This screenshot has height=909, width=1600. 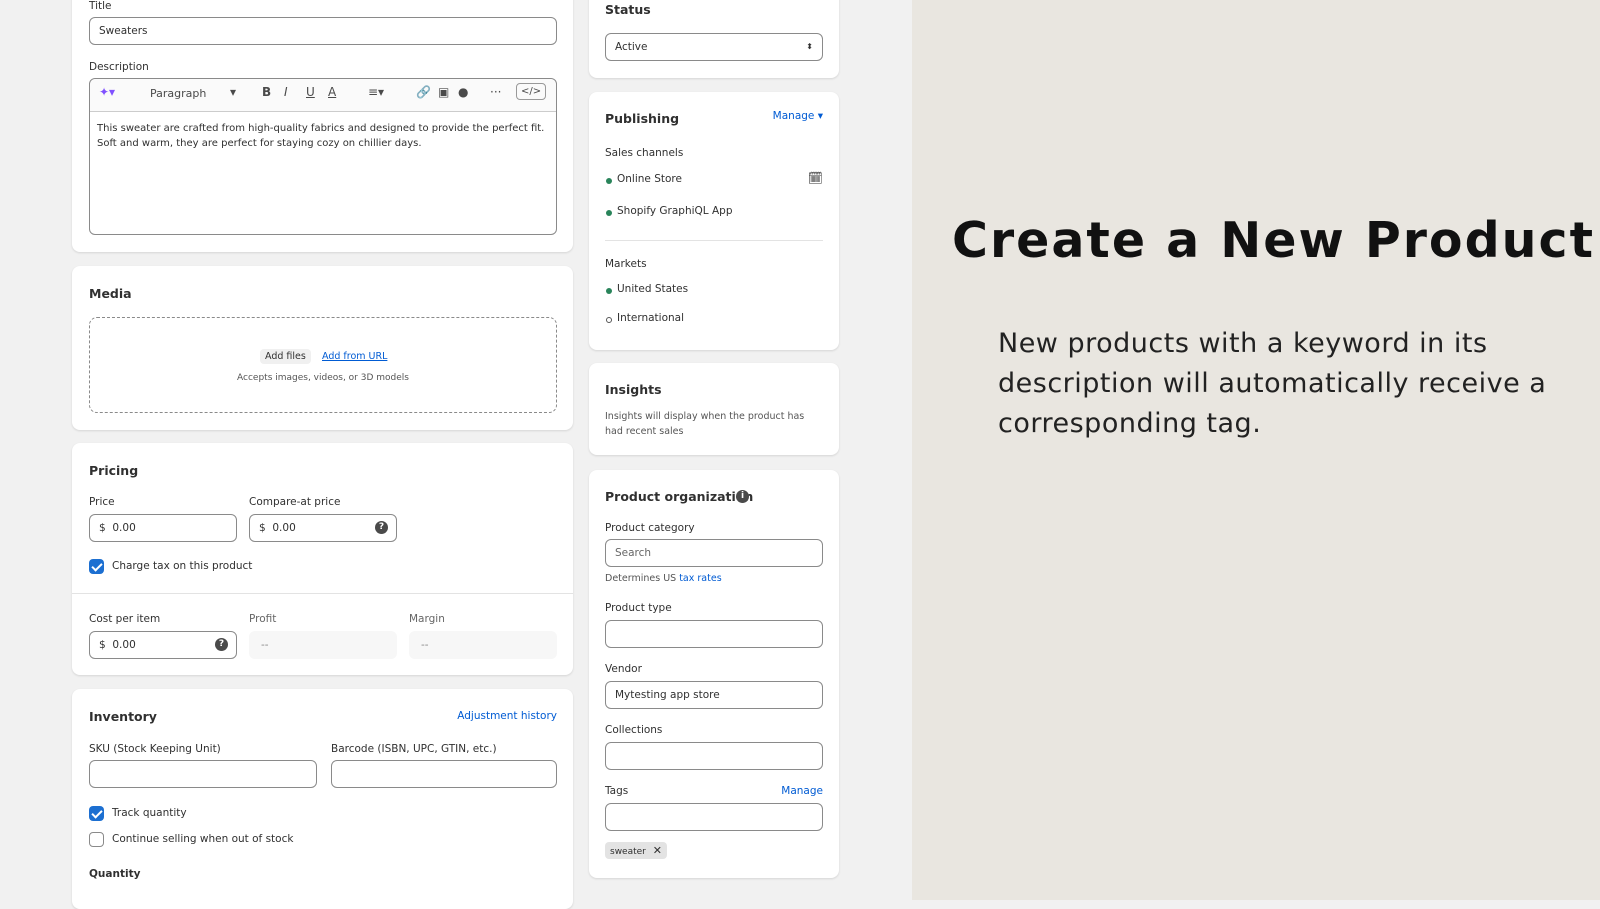 What do you see at coordinates (631, 47) in the screenshot?
I see `status-value: Active` at bounding box center [631, 47].